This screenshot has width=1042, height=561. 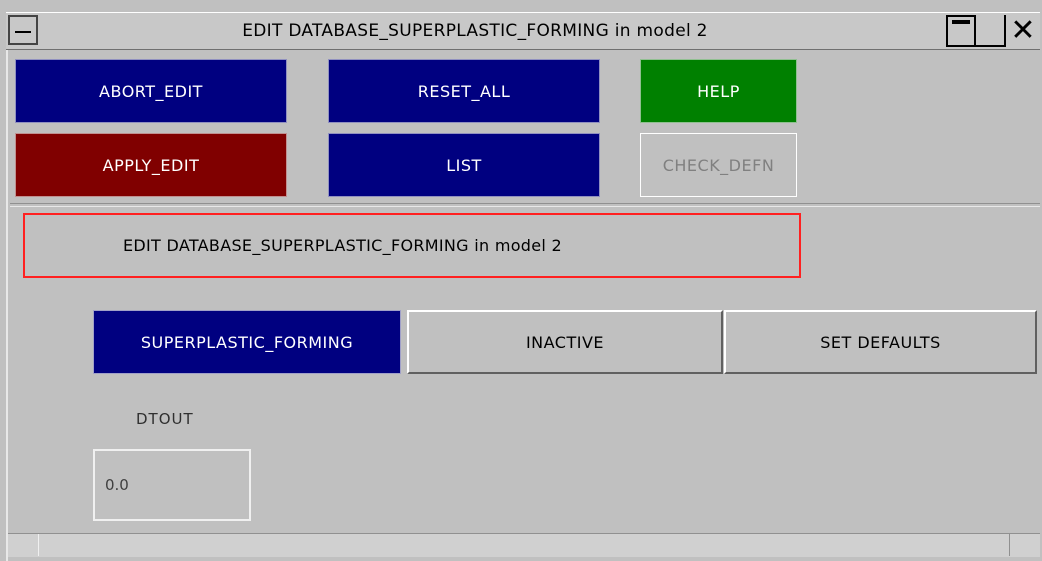 I want to click on horizontal-scrollbar, so click(x=524, y=545).